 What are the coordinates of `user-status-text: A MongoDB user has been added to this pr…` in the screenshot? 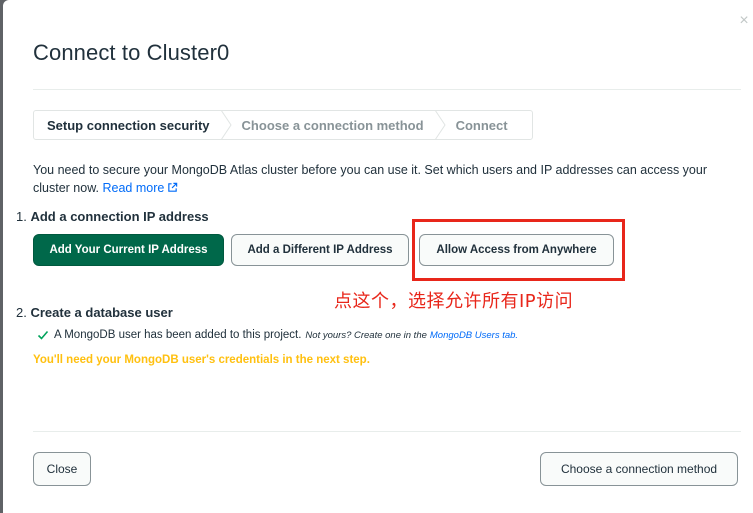 It's located at (178, 335).